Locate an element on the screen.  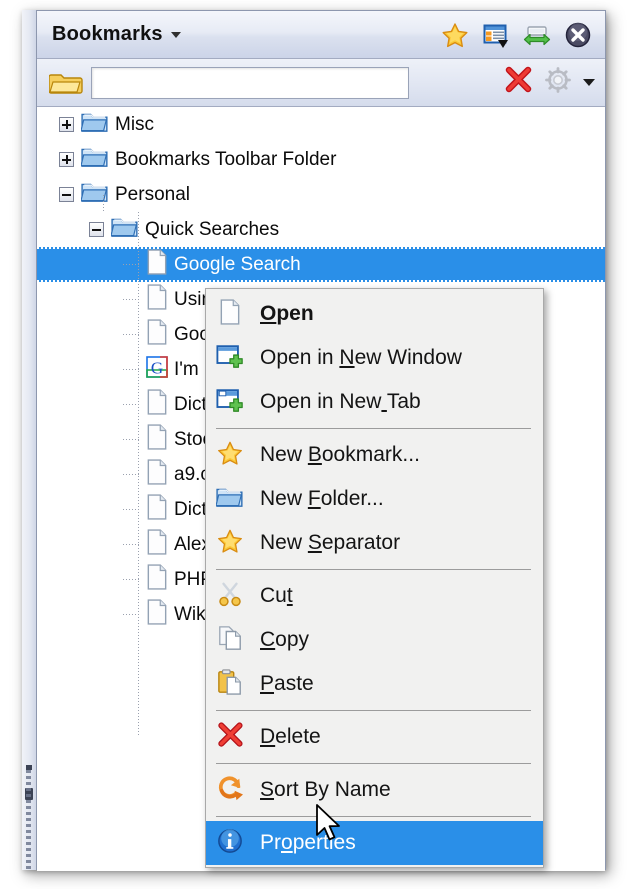
splitter-grip is located at coordinates (28, 820).